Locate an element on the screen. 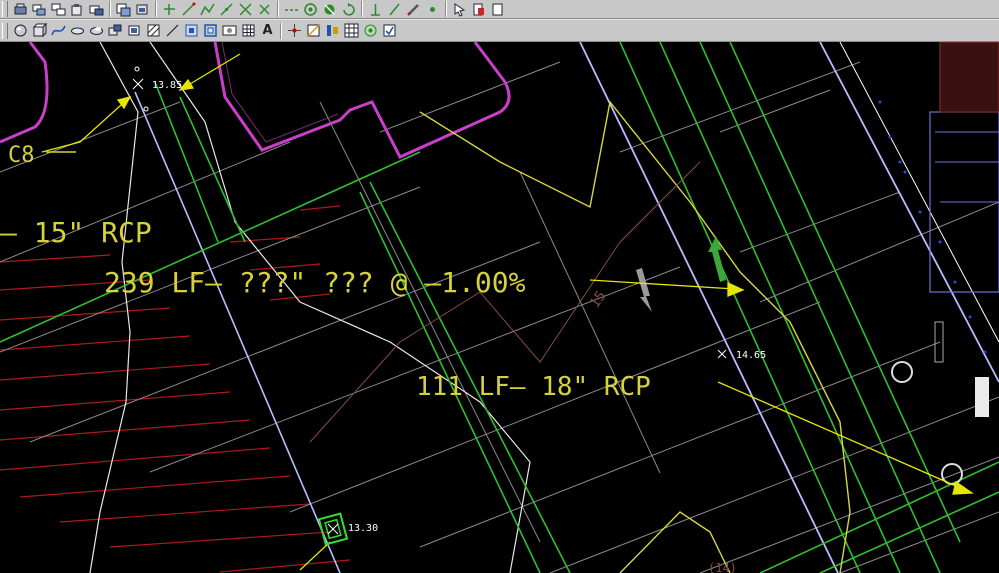 The width and height of the screenshot is (999, 573). pipe-label-left: – 15" RCP is located at coordinates (76, 232).